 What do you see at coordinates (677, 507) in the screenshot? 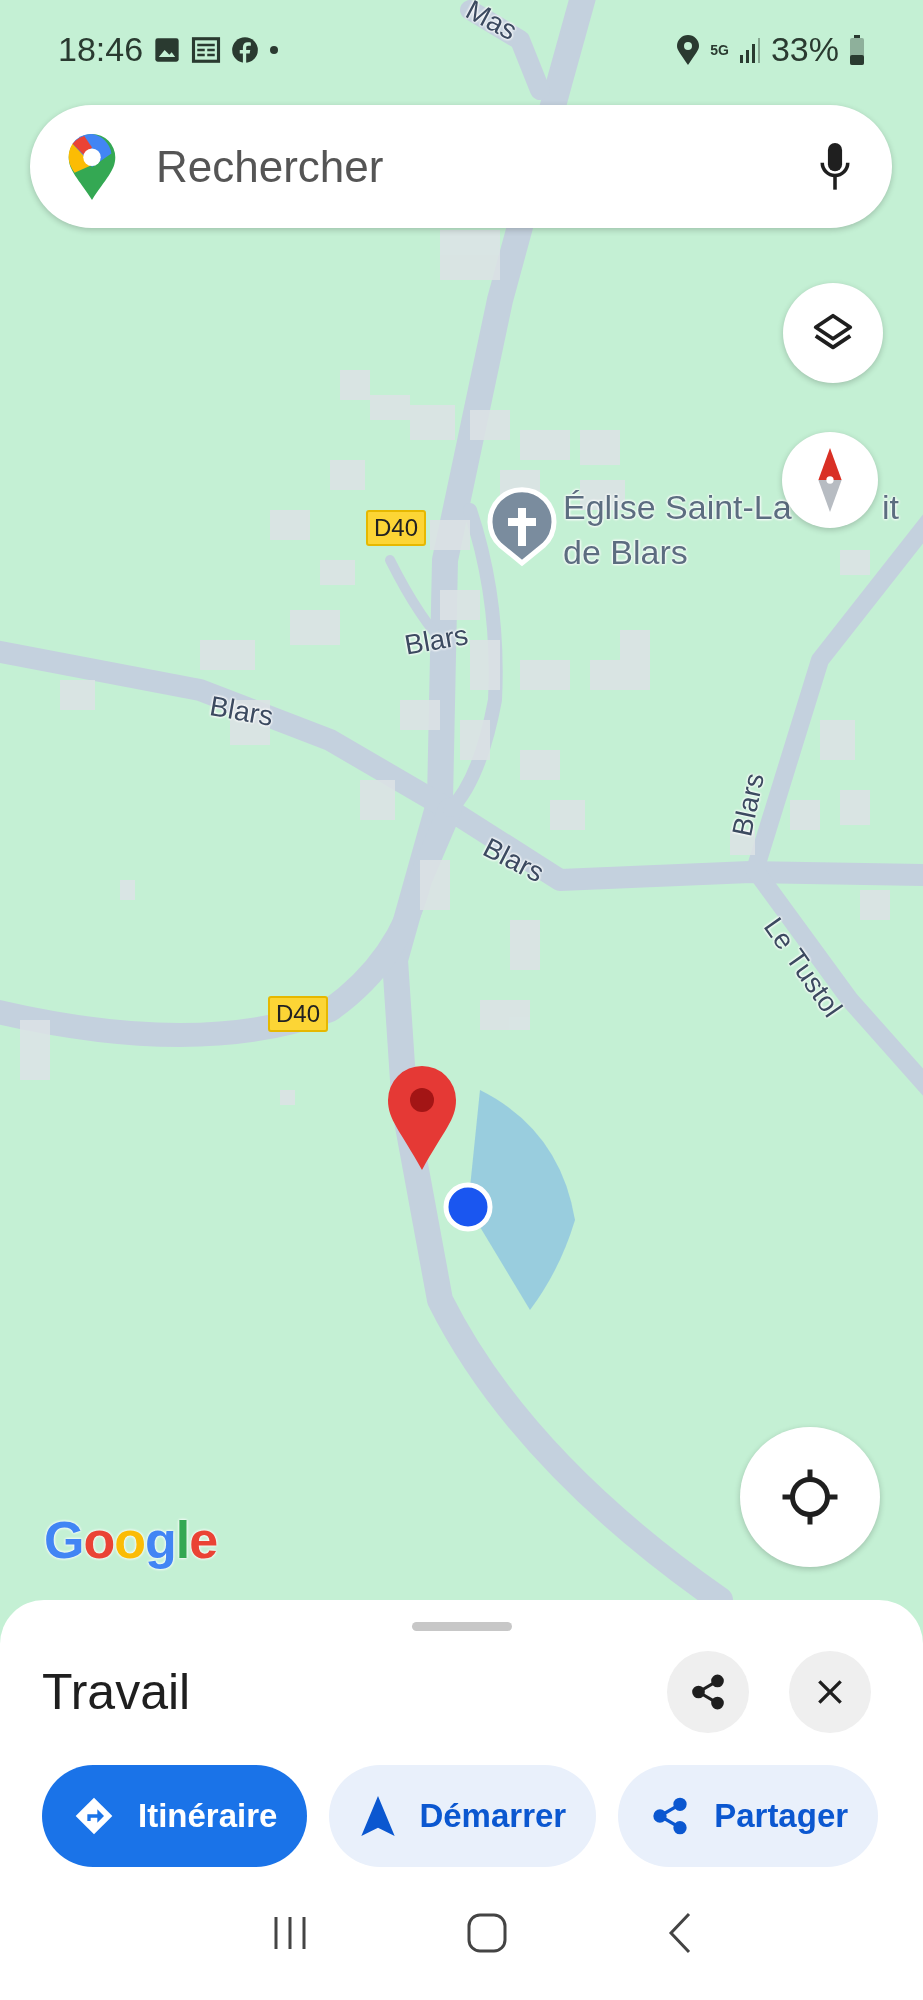
I see `place-label: Église Saint-La` at bounding box center [677, 507].